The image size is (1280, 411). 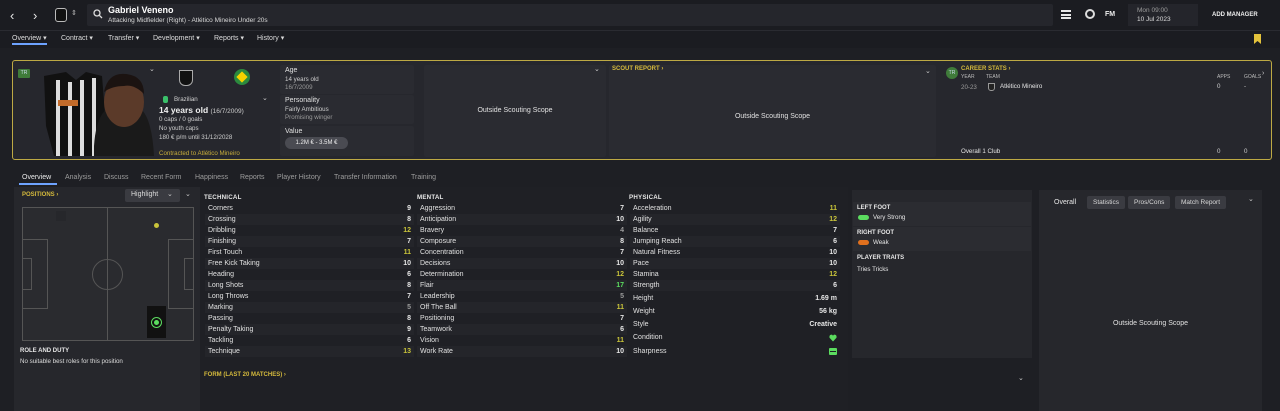 I want to click on scout-dropdown-icon: ⌄, so click(x=928, y=71).